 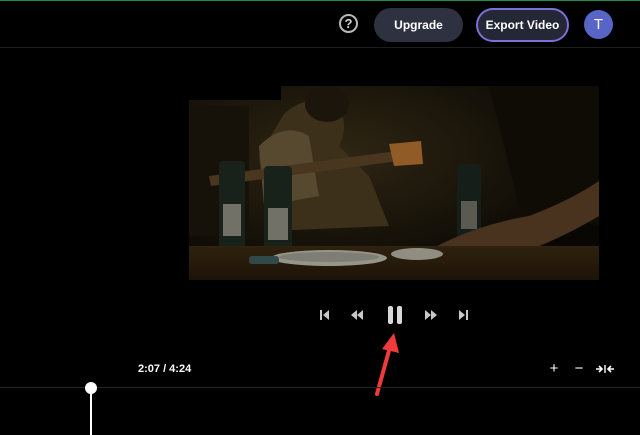 What do you see at coordinates (598, 24) in the screenshot?
I see `user-avatar: T` at bounding box center [598, 24].